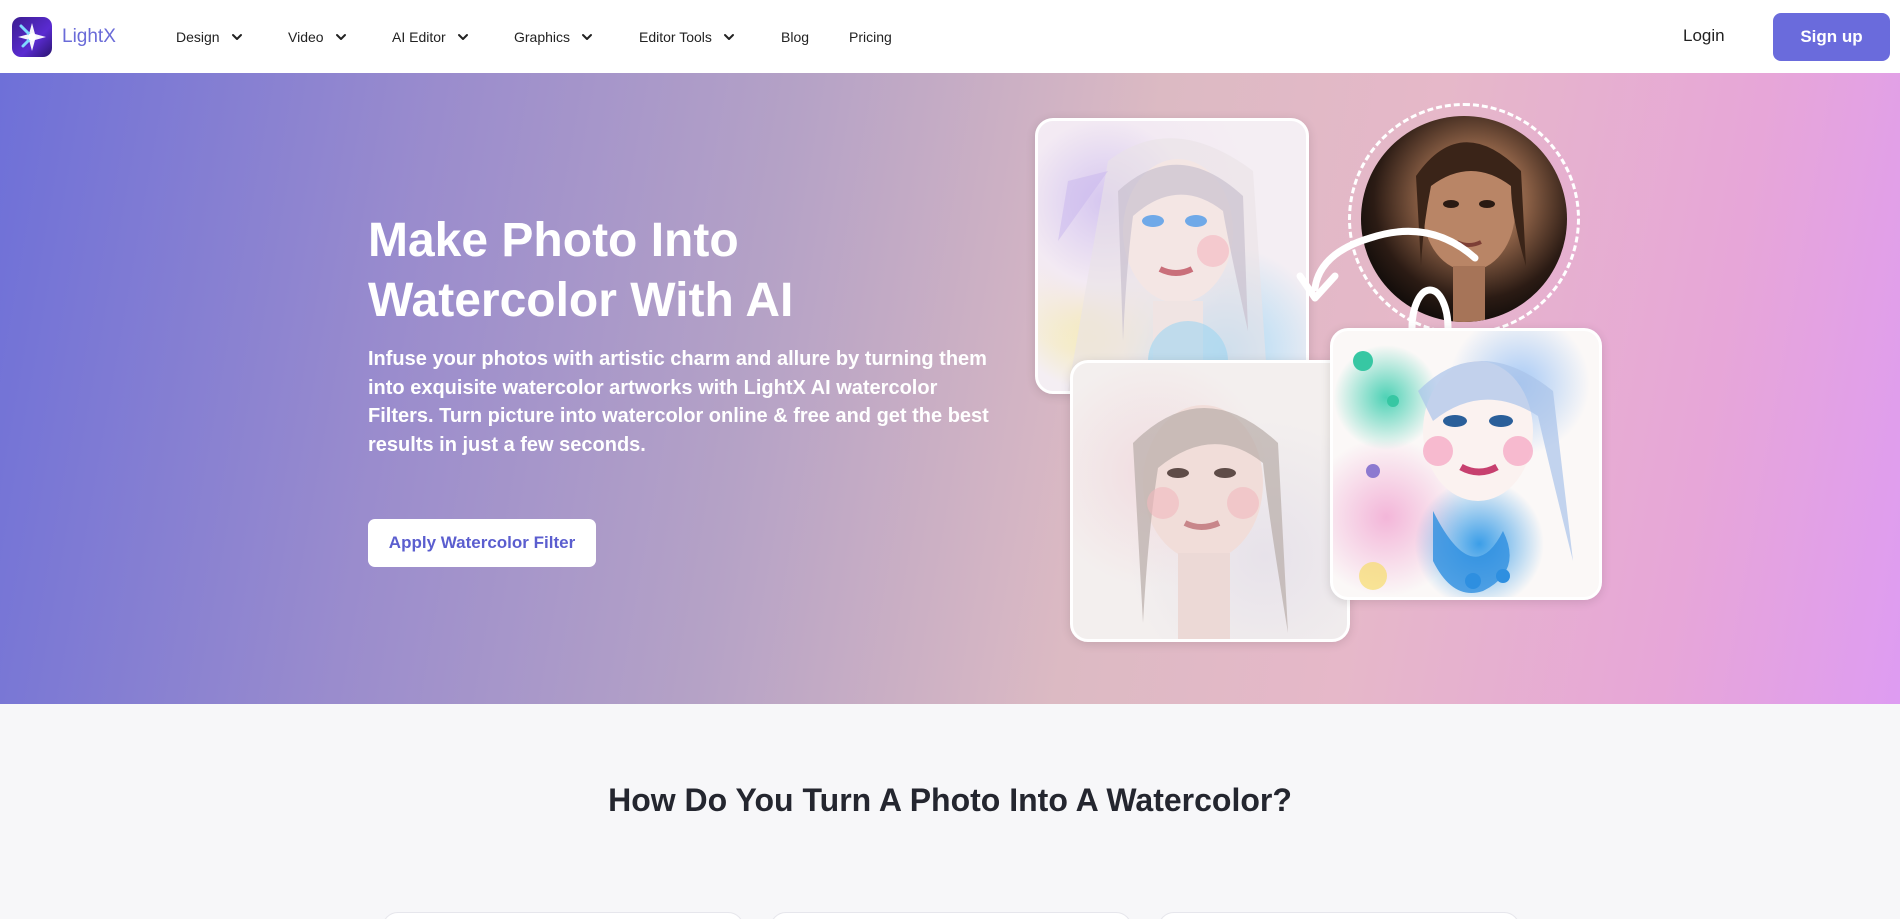 This screenshot has height=919, width=1900. I want to click on nav-item-label: Blog, so click(795, 36).